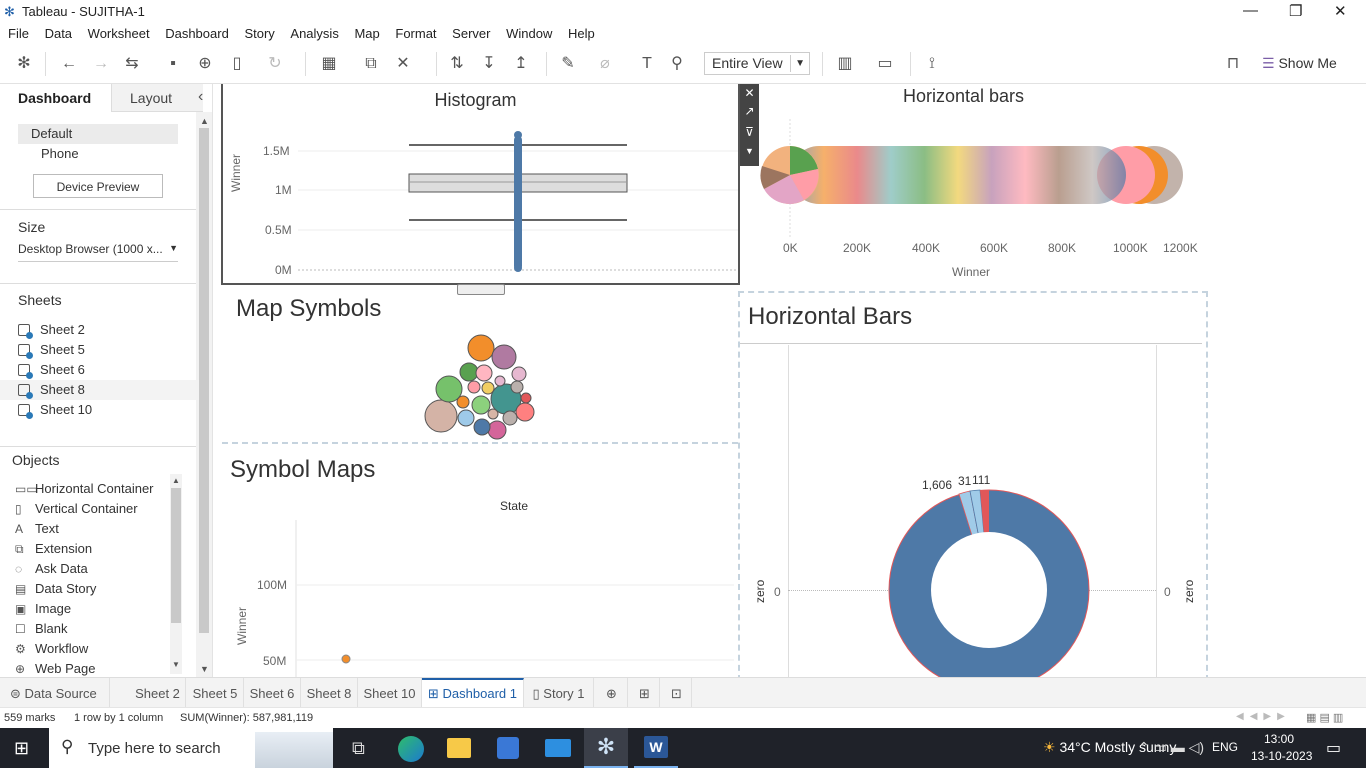  I want to click on menu-analysis: Analysis, so click(314, 32).